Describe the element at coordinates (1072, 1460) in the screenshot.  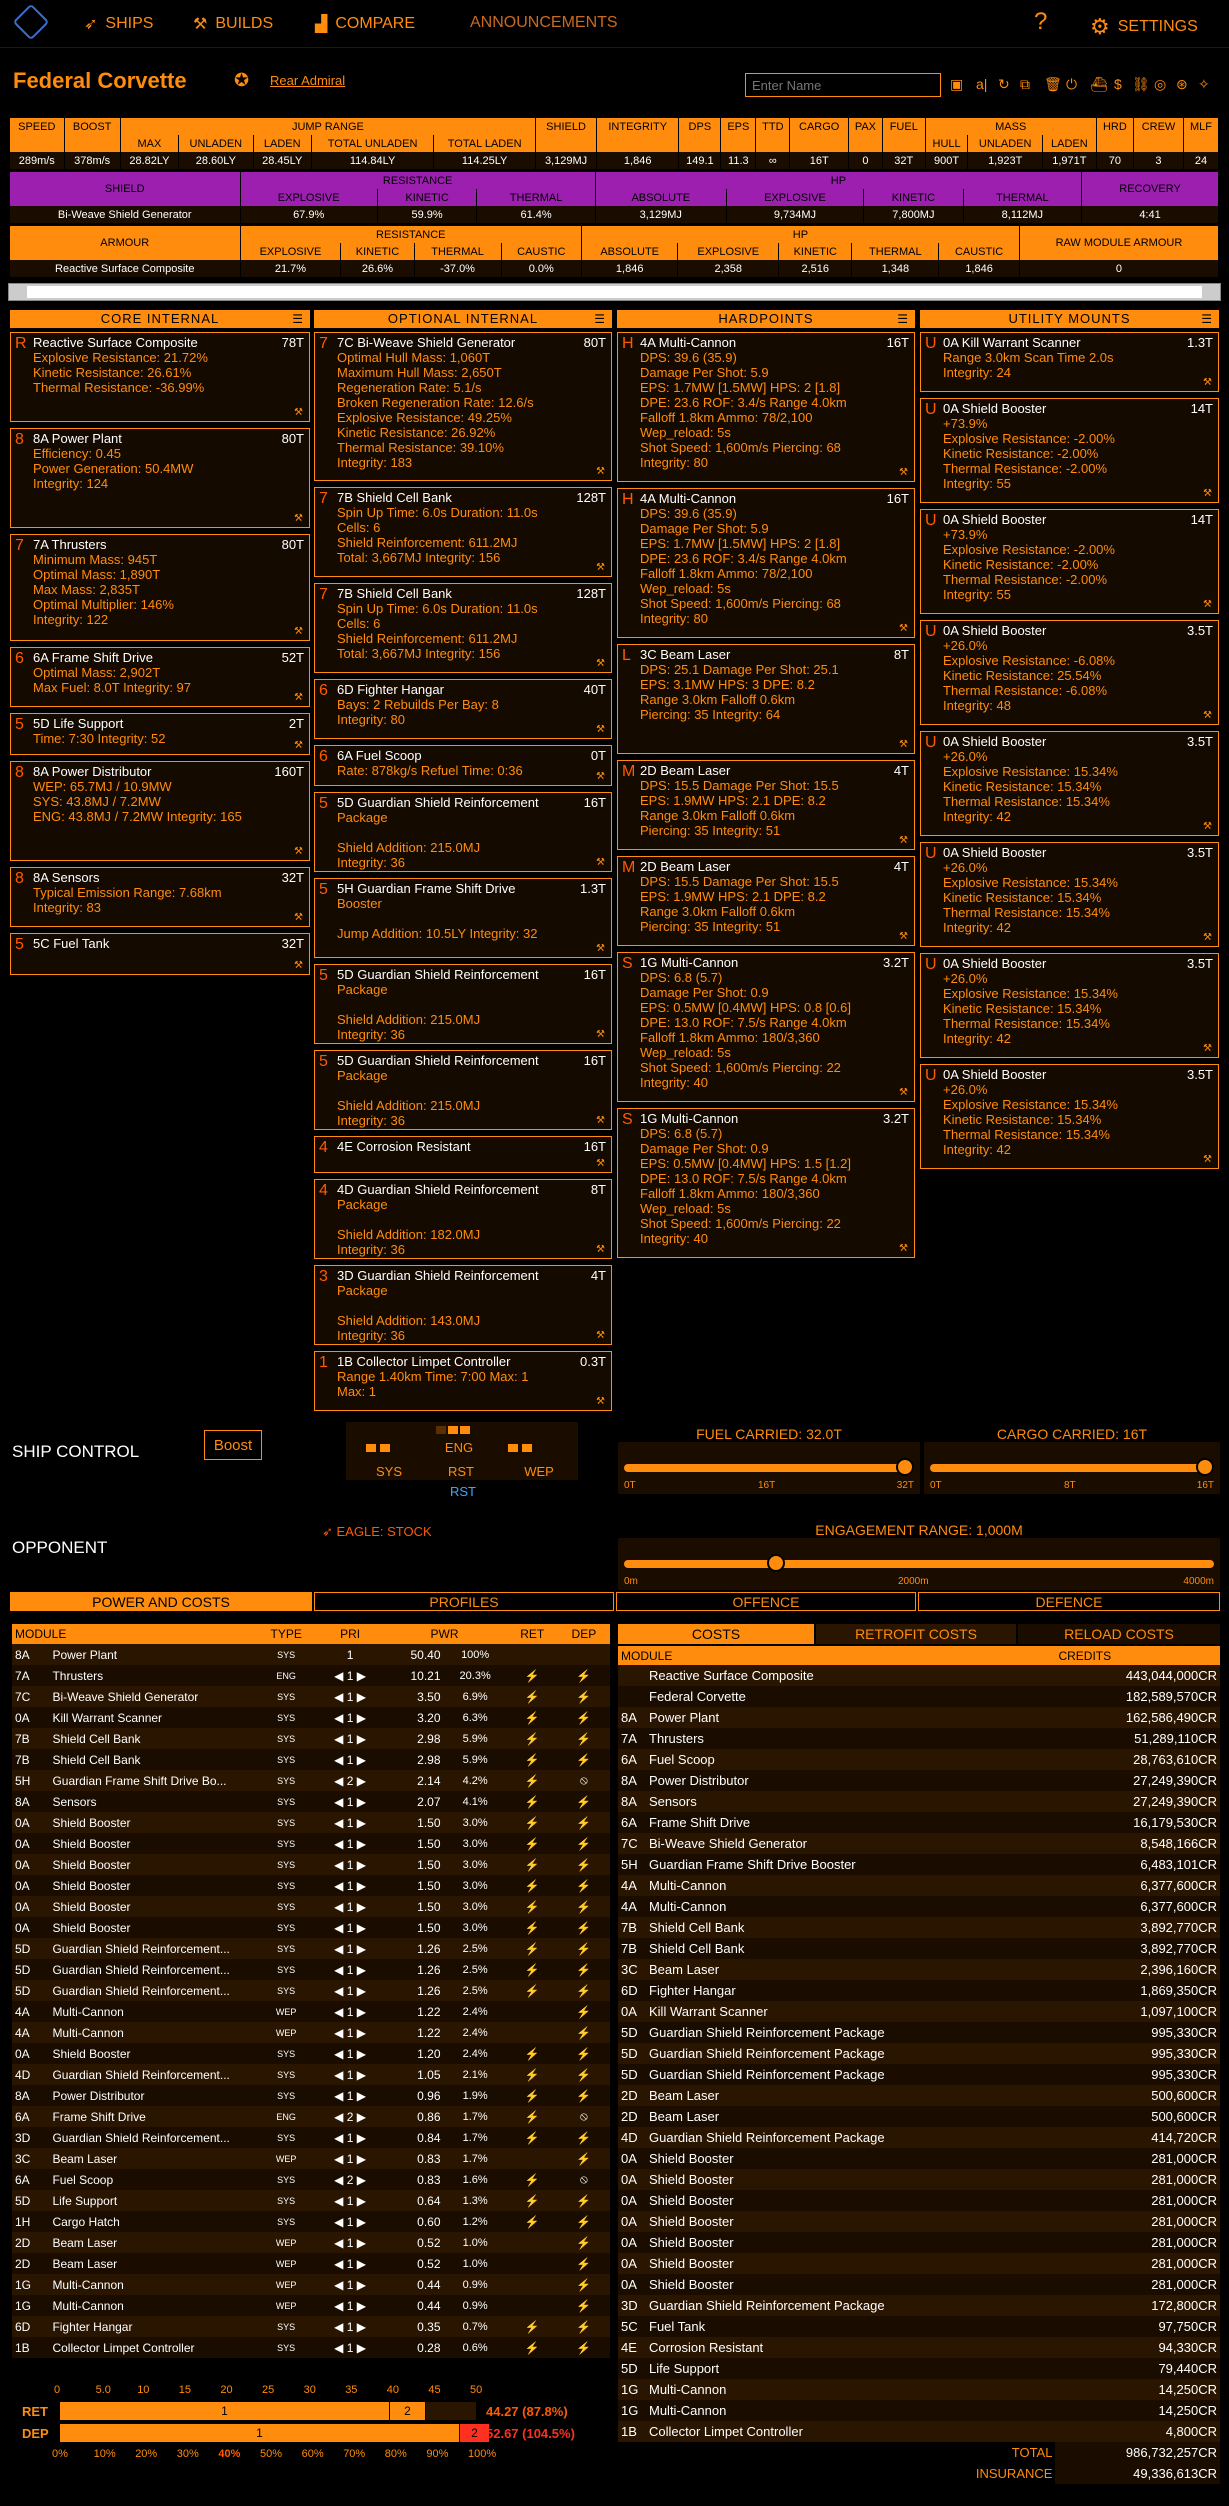
I see `cargo-slider: CARGO CARRIED: 16T 0T 8T 16T` at that location.